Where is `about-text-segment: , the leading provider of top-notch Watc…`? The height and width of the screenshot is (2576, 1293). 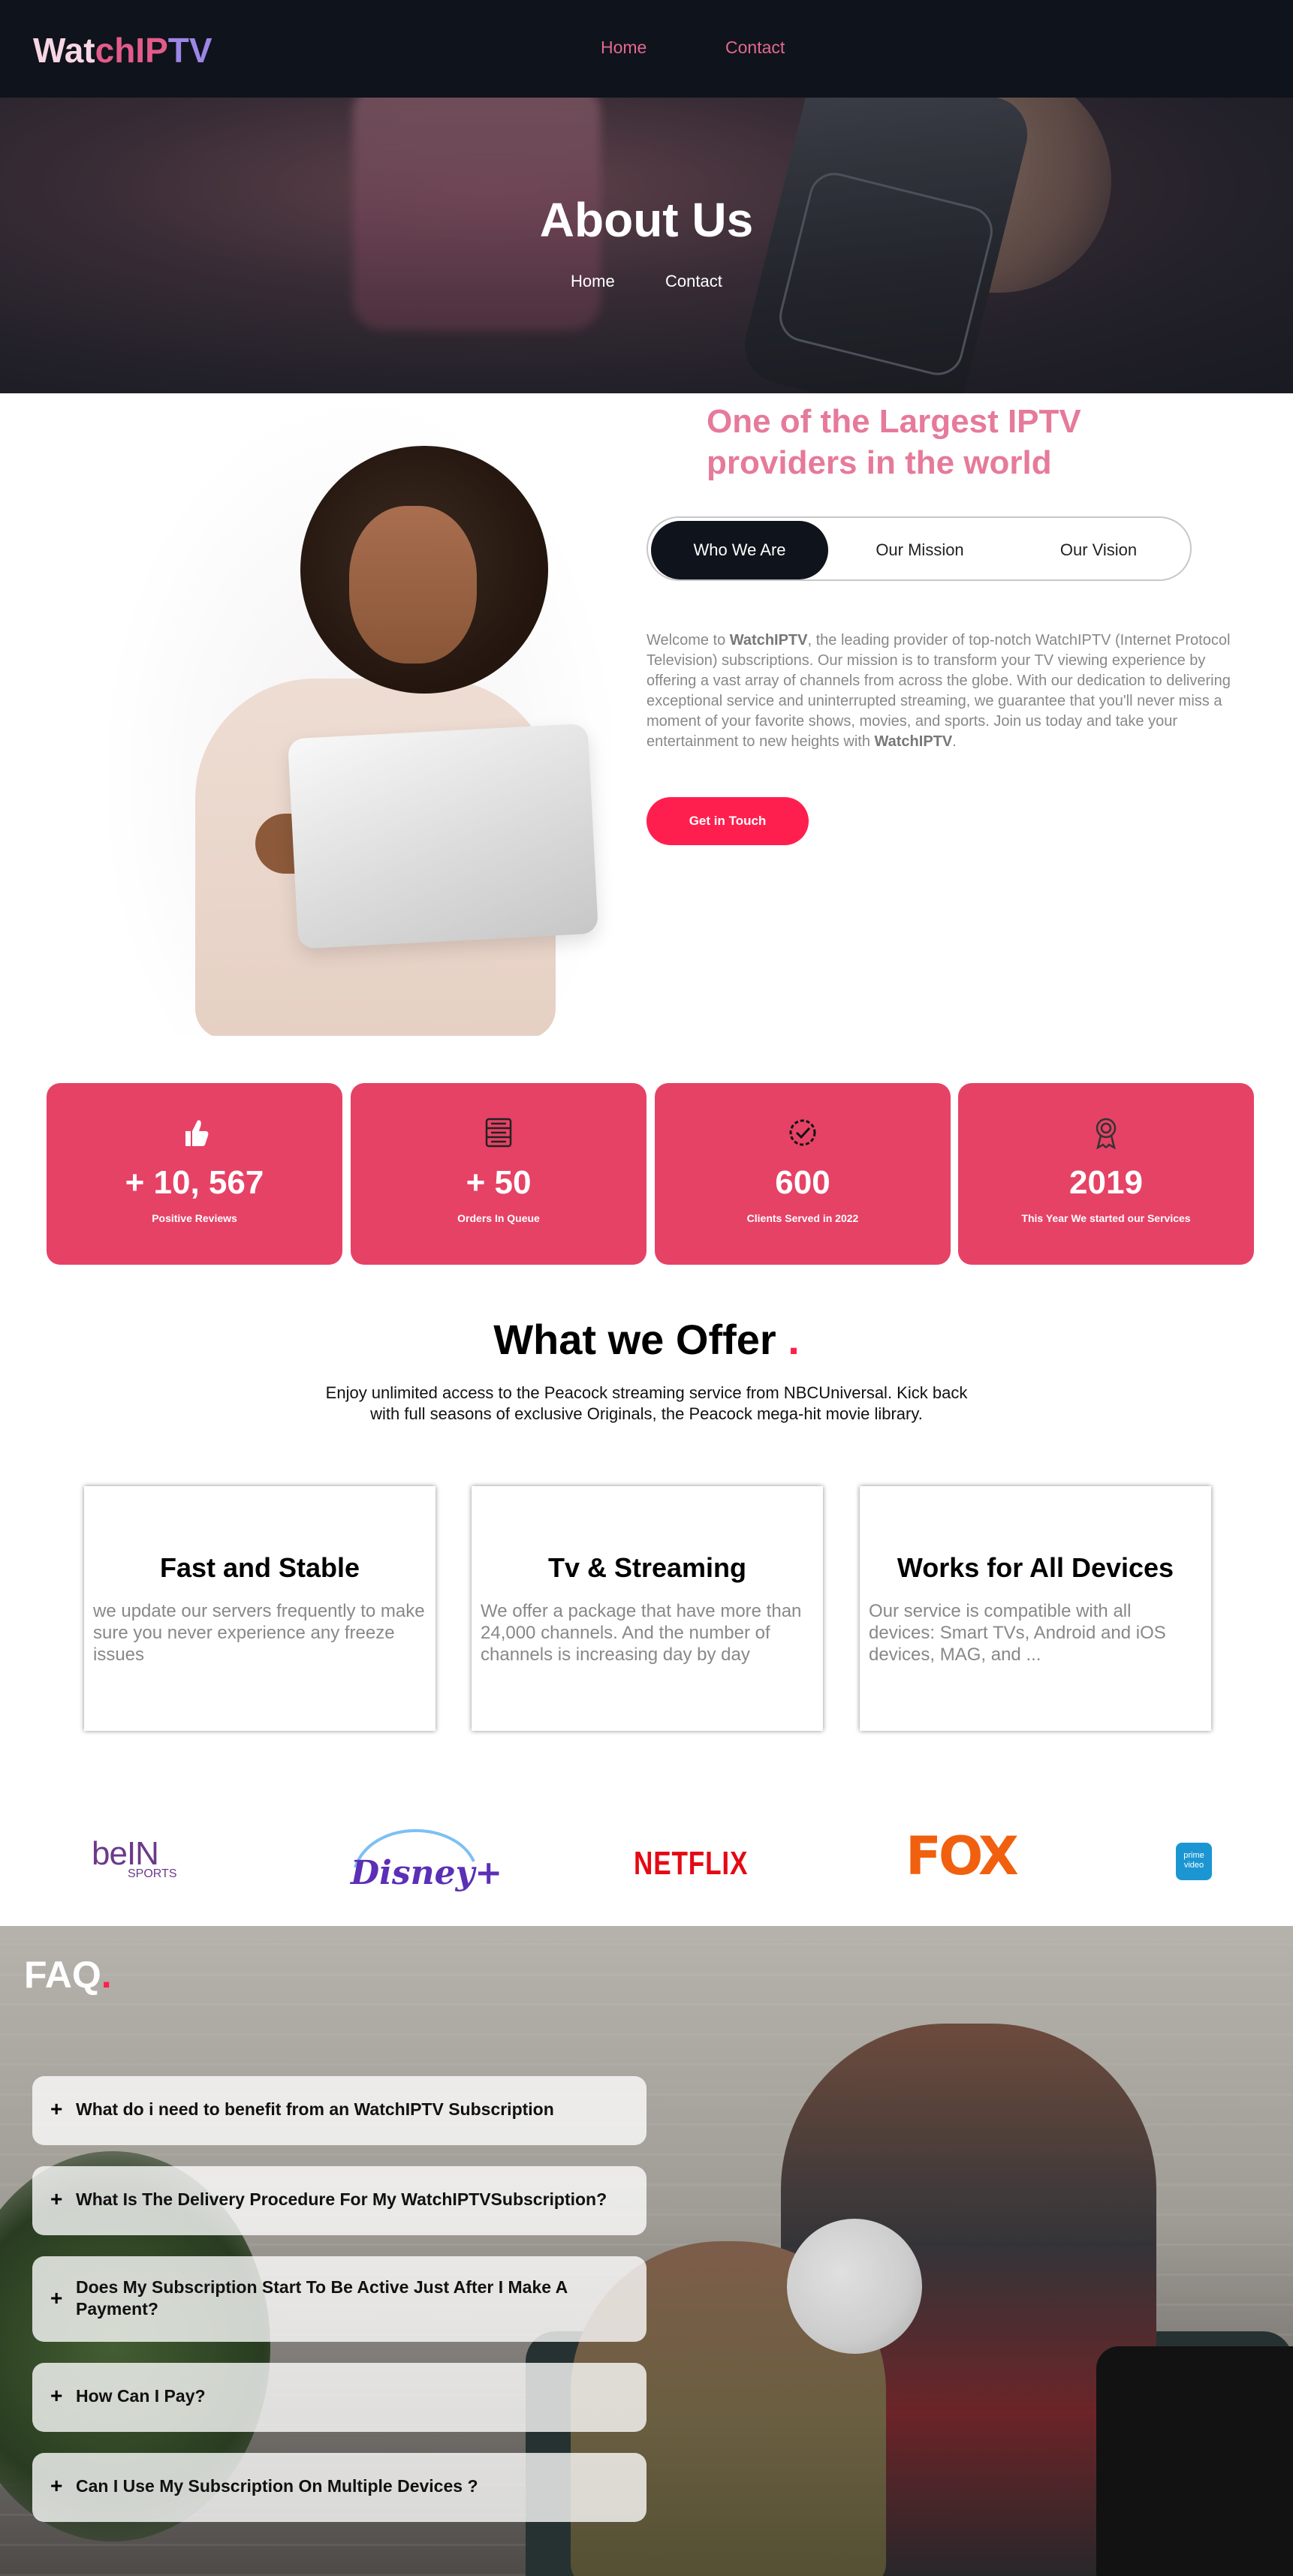
about-text-segment: , the leading provider of top-notch Watc… is located at coordinates (939, 691).